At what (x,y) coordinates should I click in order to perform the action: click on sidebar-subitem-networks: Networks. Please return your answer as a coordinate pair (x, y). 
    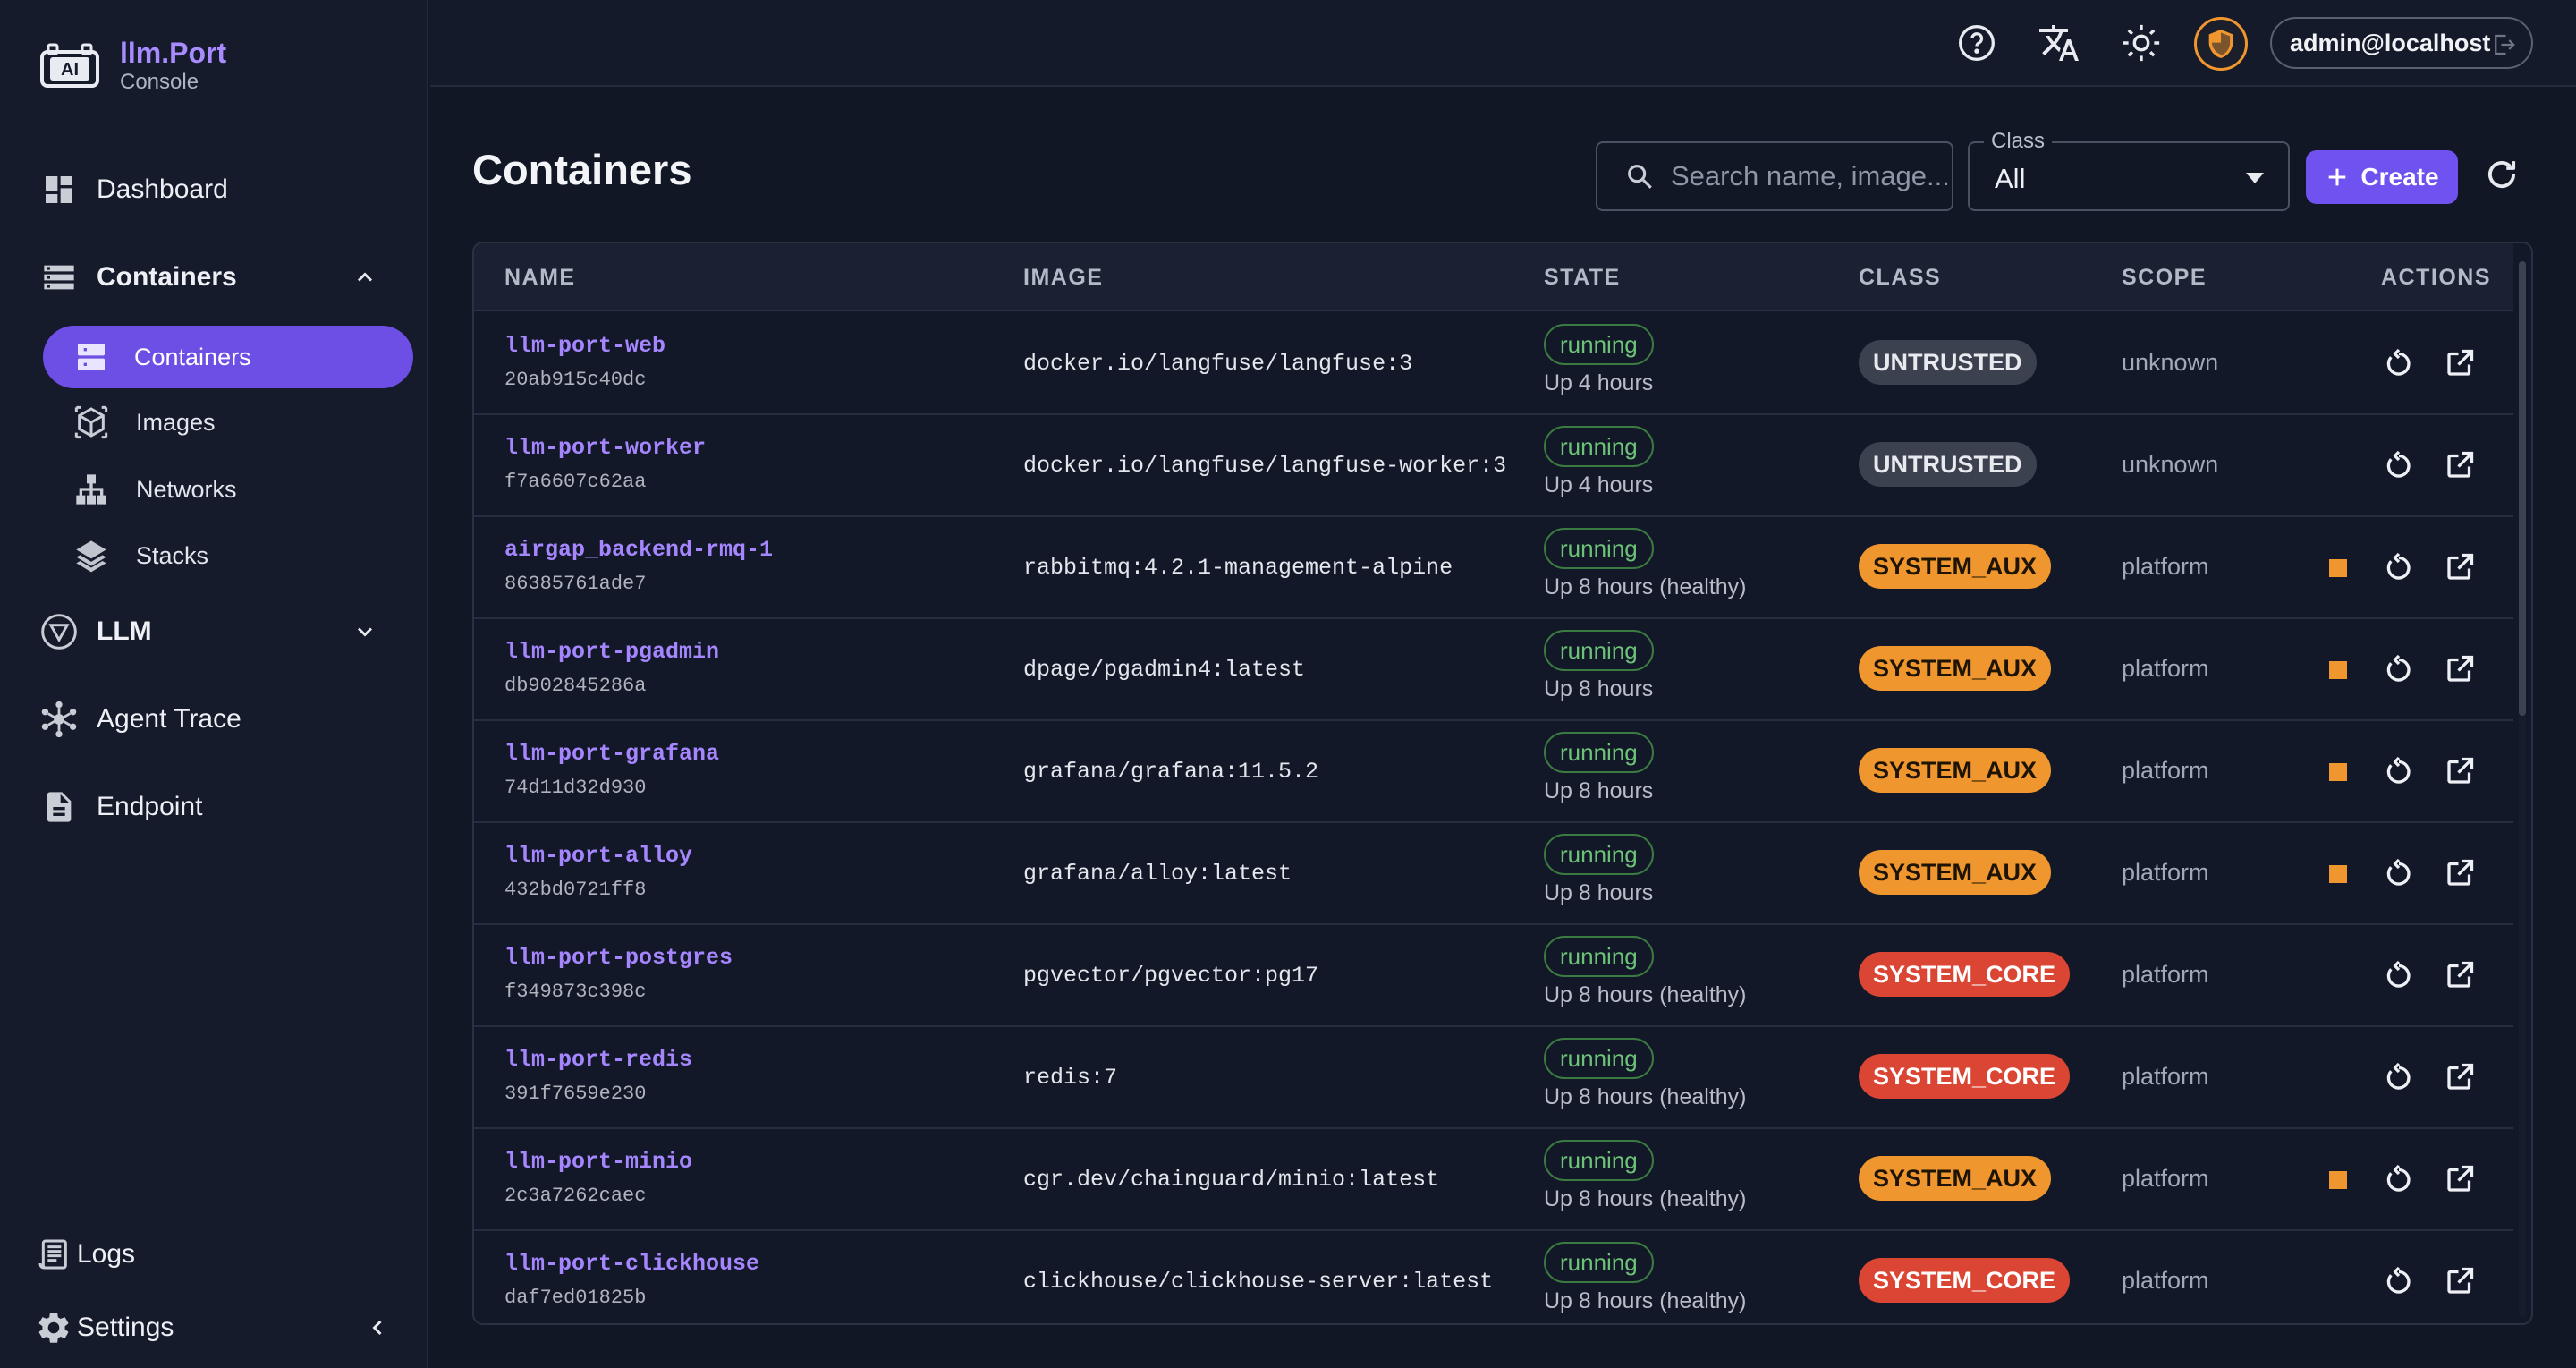
    Looking at the image, I should click on (154, 489).